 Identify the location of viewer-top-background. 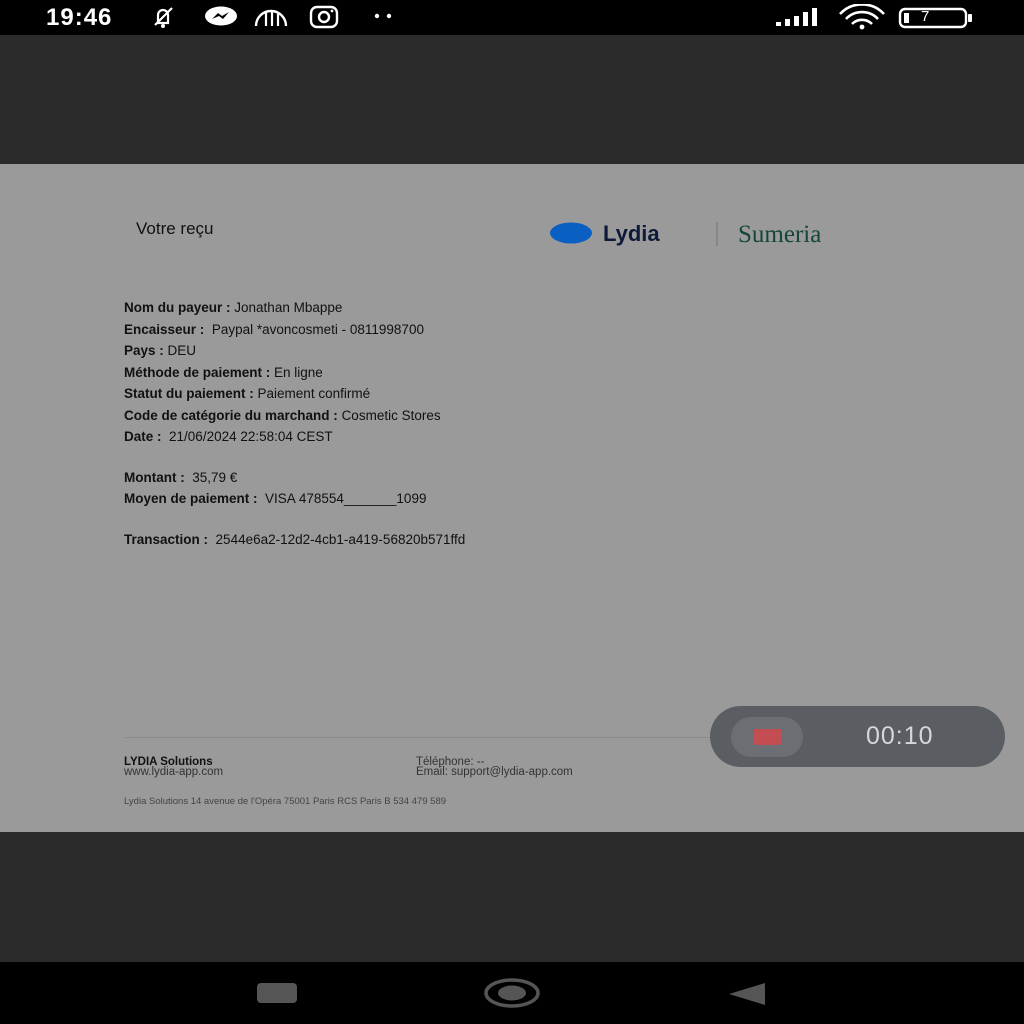
(512, 99).